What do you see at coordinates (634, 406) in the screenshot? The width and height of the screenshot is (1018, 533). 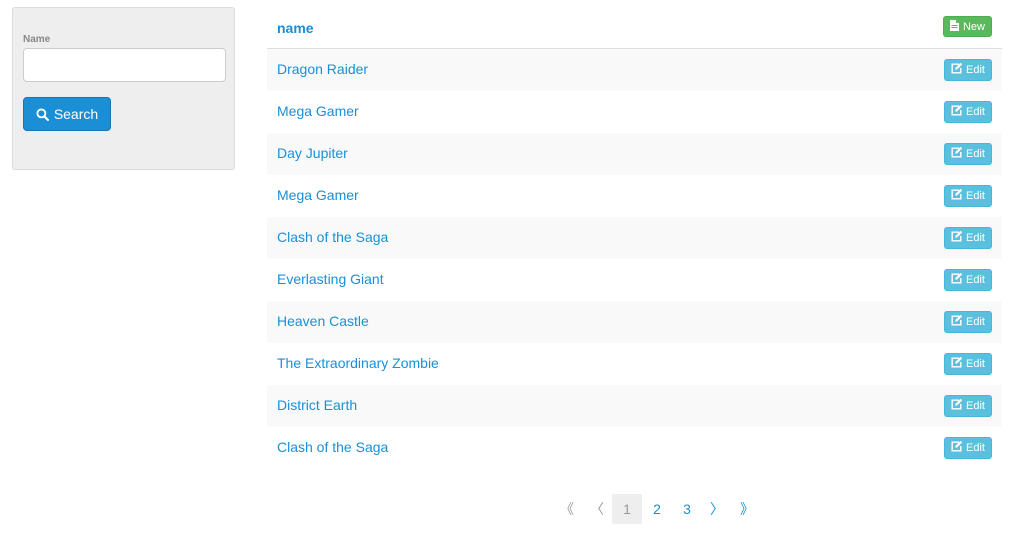 I see `table-row: District Earth Edit` at bounding box center [634, 406].